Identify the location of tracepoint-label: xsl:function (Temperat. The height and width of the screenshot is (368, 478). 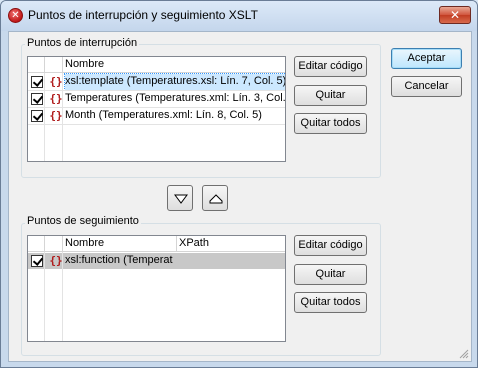
(119, 260).